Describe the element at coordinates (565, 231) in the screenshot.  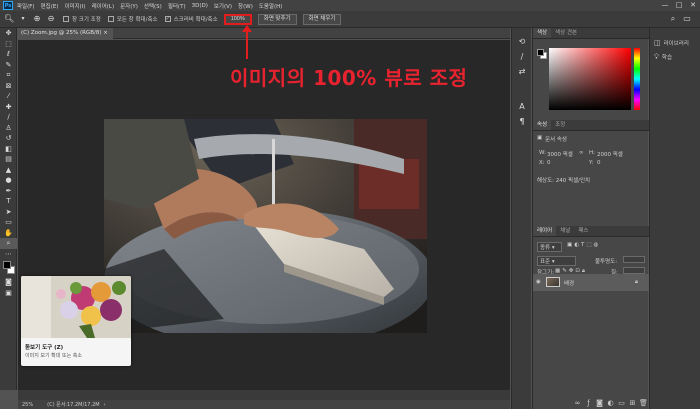
I see `tab-channels: 채널` at that location.